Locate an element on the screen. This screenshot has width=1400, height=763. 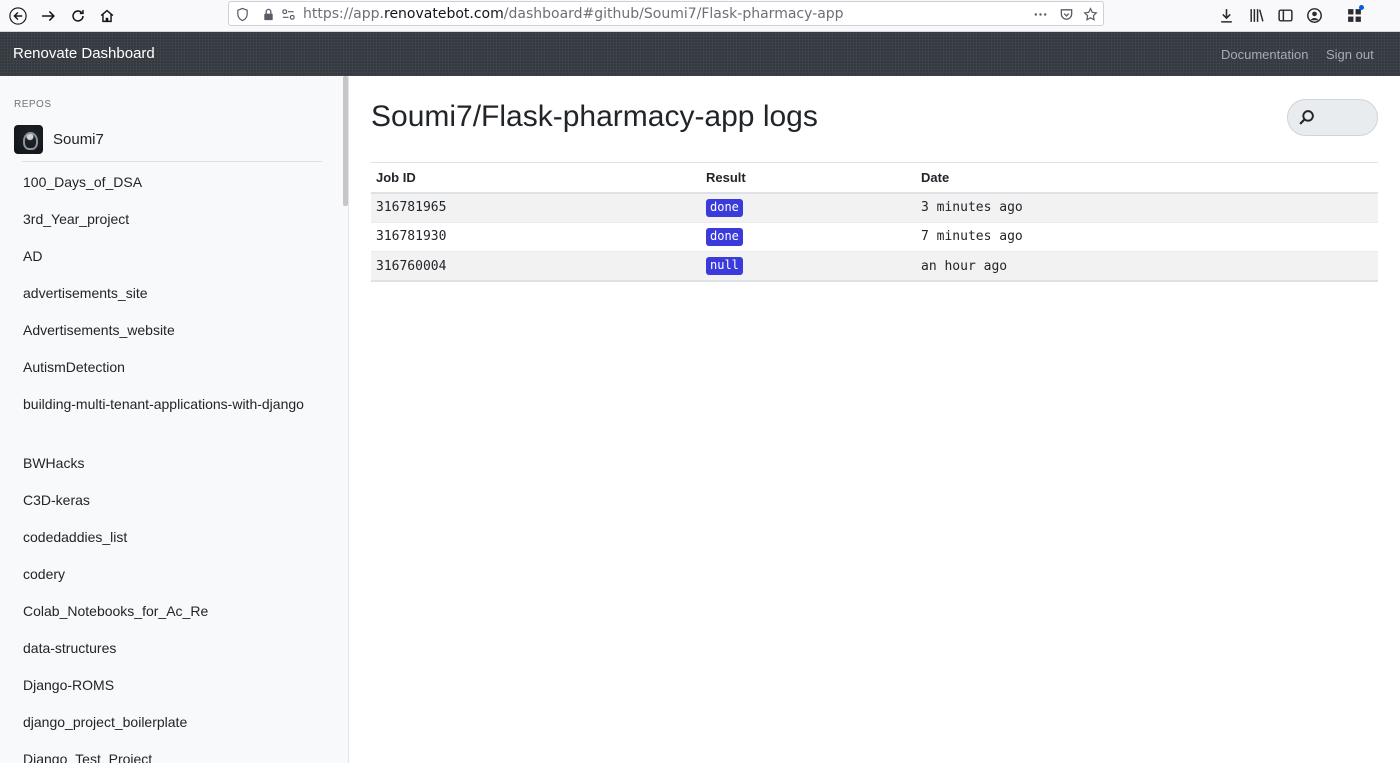
repo-label: Django_Test_Project is located at coordinates (88, 757).